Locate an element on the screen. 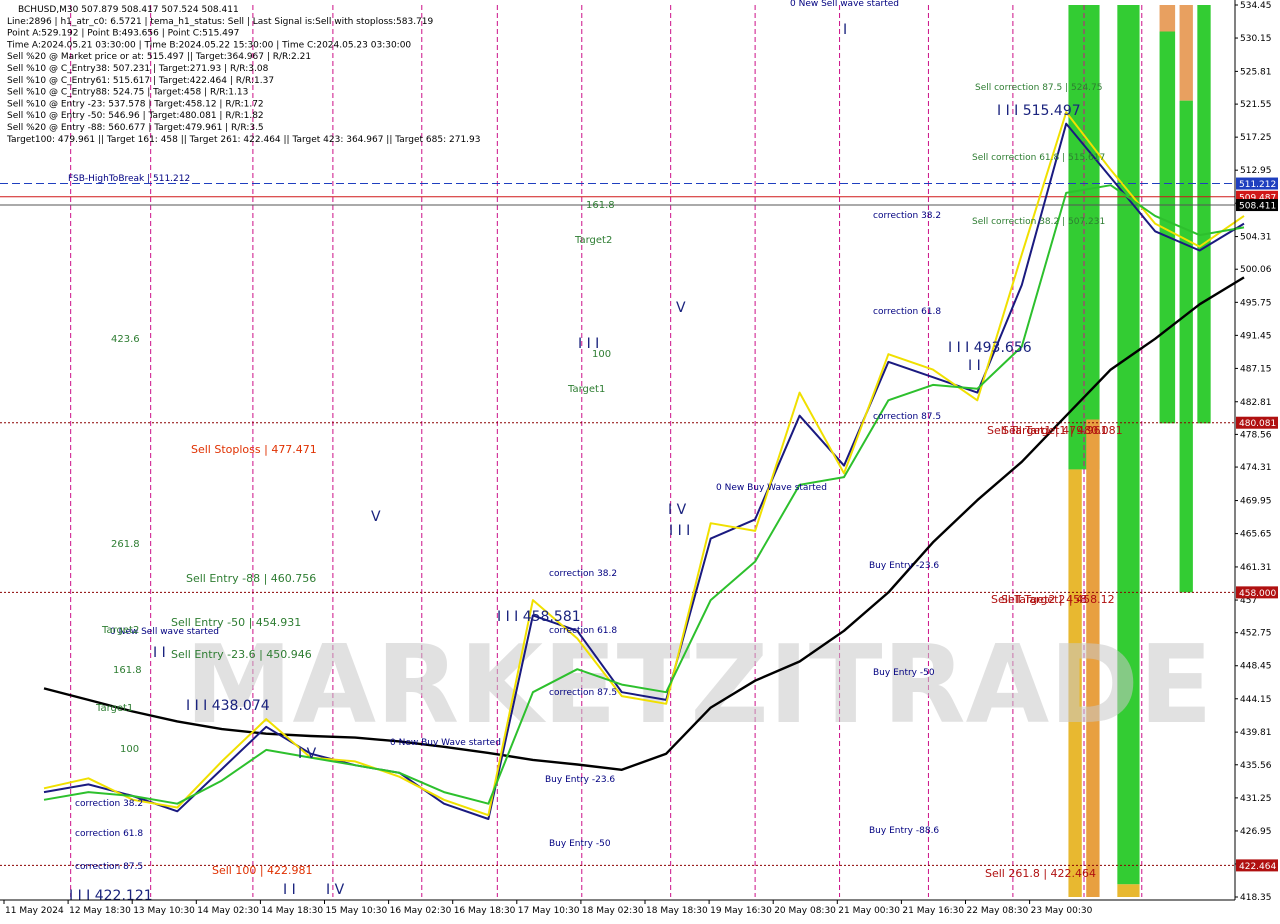  x-tick-label: 21 May 00:30 is located at coordinates (869, 911).